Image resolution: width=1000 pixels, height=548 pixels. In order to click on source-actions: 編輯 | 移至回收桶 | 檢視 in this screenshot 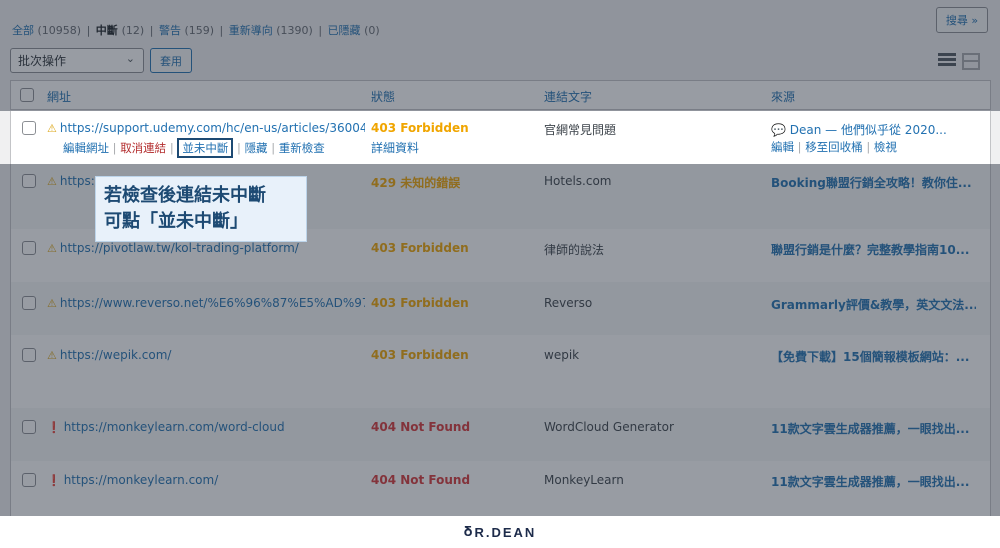, I will do `click(834, 147)`.